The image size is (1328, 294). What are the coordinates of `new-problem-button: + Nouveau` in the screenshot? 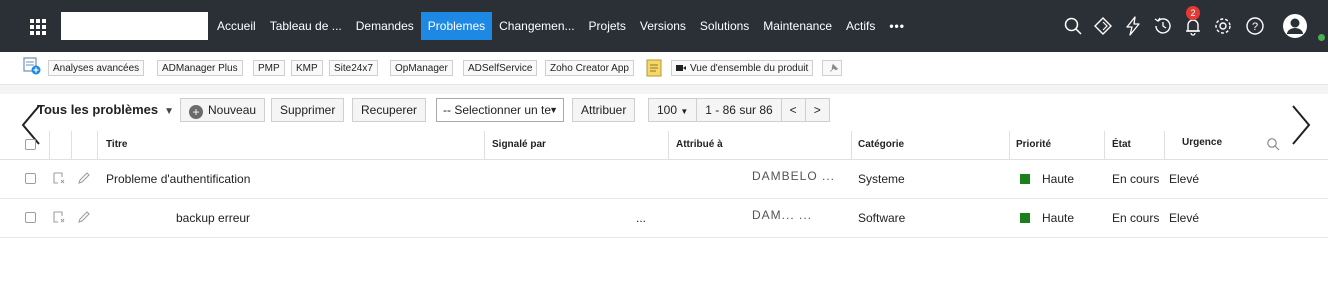 It's located at (223, 110).